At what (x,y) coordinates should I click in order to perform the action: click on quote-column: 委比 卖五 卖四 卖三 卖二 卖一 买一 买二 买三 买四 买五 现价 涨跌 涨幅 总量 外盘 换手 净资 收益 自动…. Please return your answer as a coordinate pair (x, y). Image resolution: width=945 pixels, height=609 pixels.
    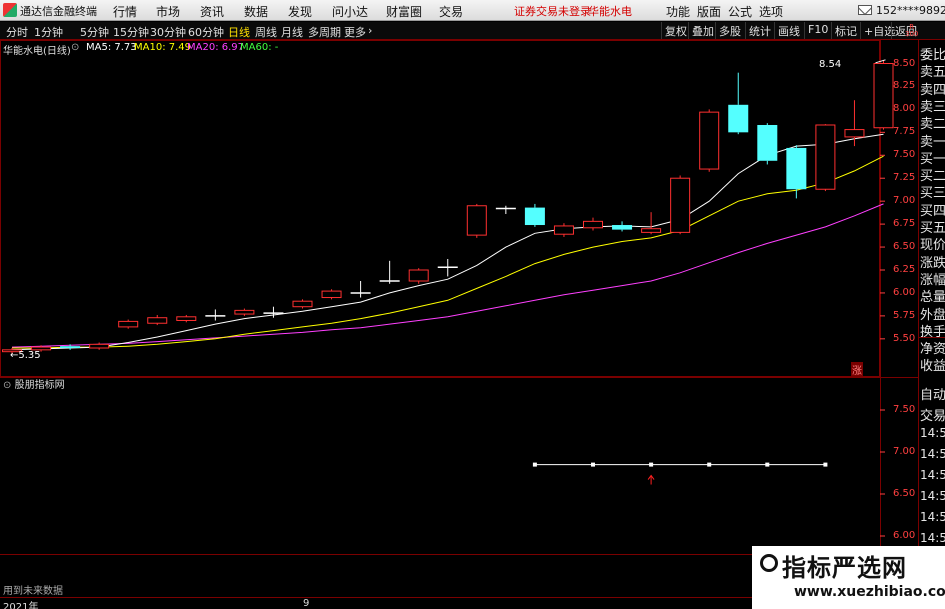
    Looking at the image, I should click on (931, 324).